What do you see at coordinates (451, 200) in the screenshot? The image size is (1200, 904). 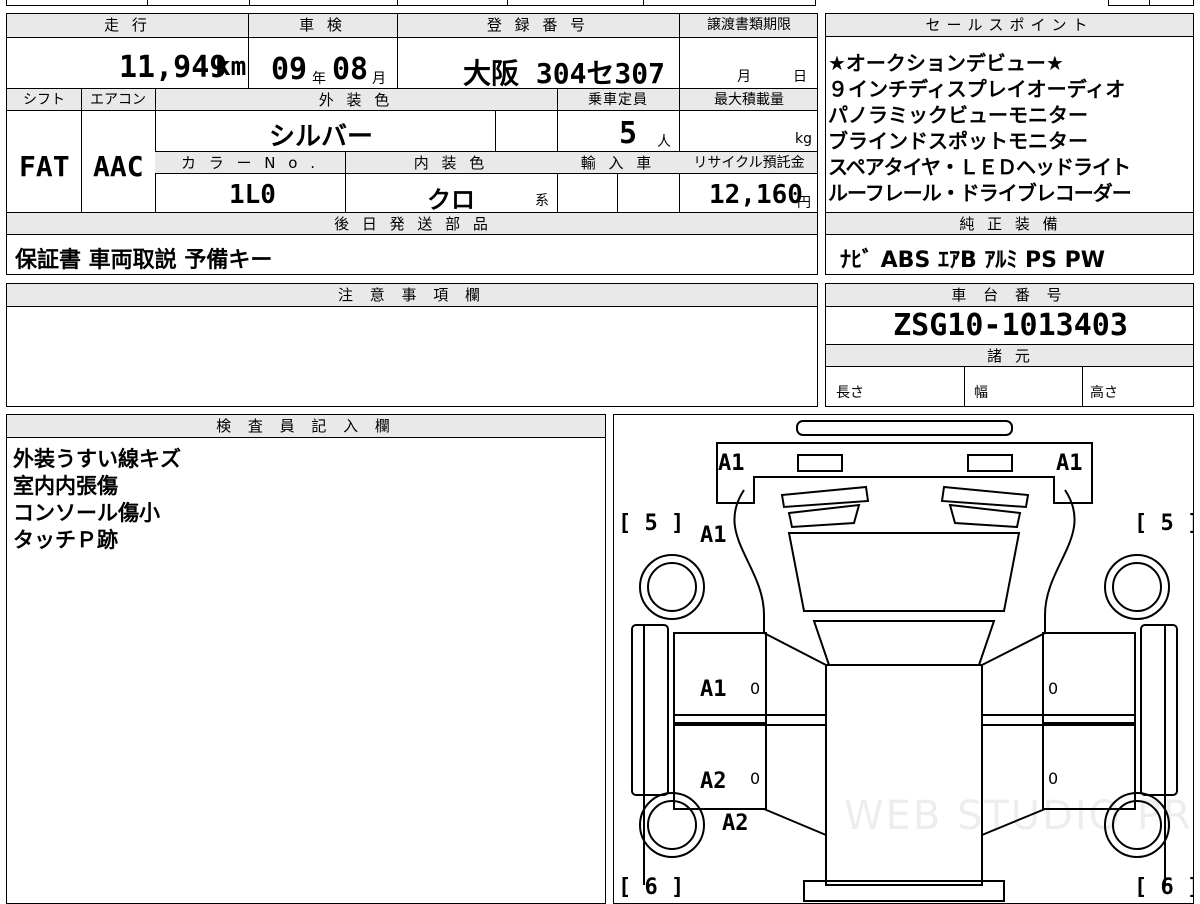 I see `interior-color-value: クロ` at bounding box center [451, 200].